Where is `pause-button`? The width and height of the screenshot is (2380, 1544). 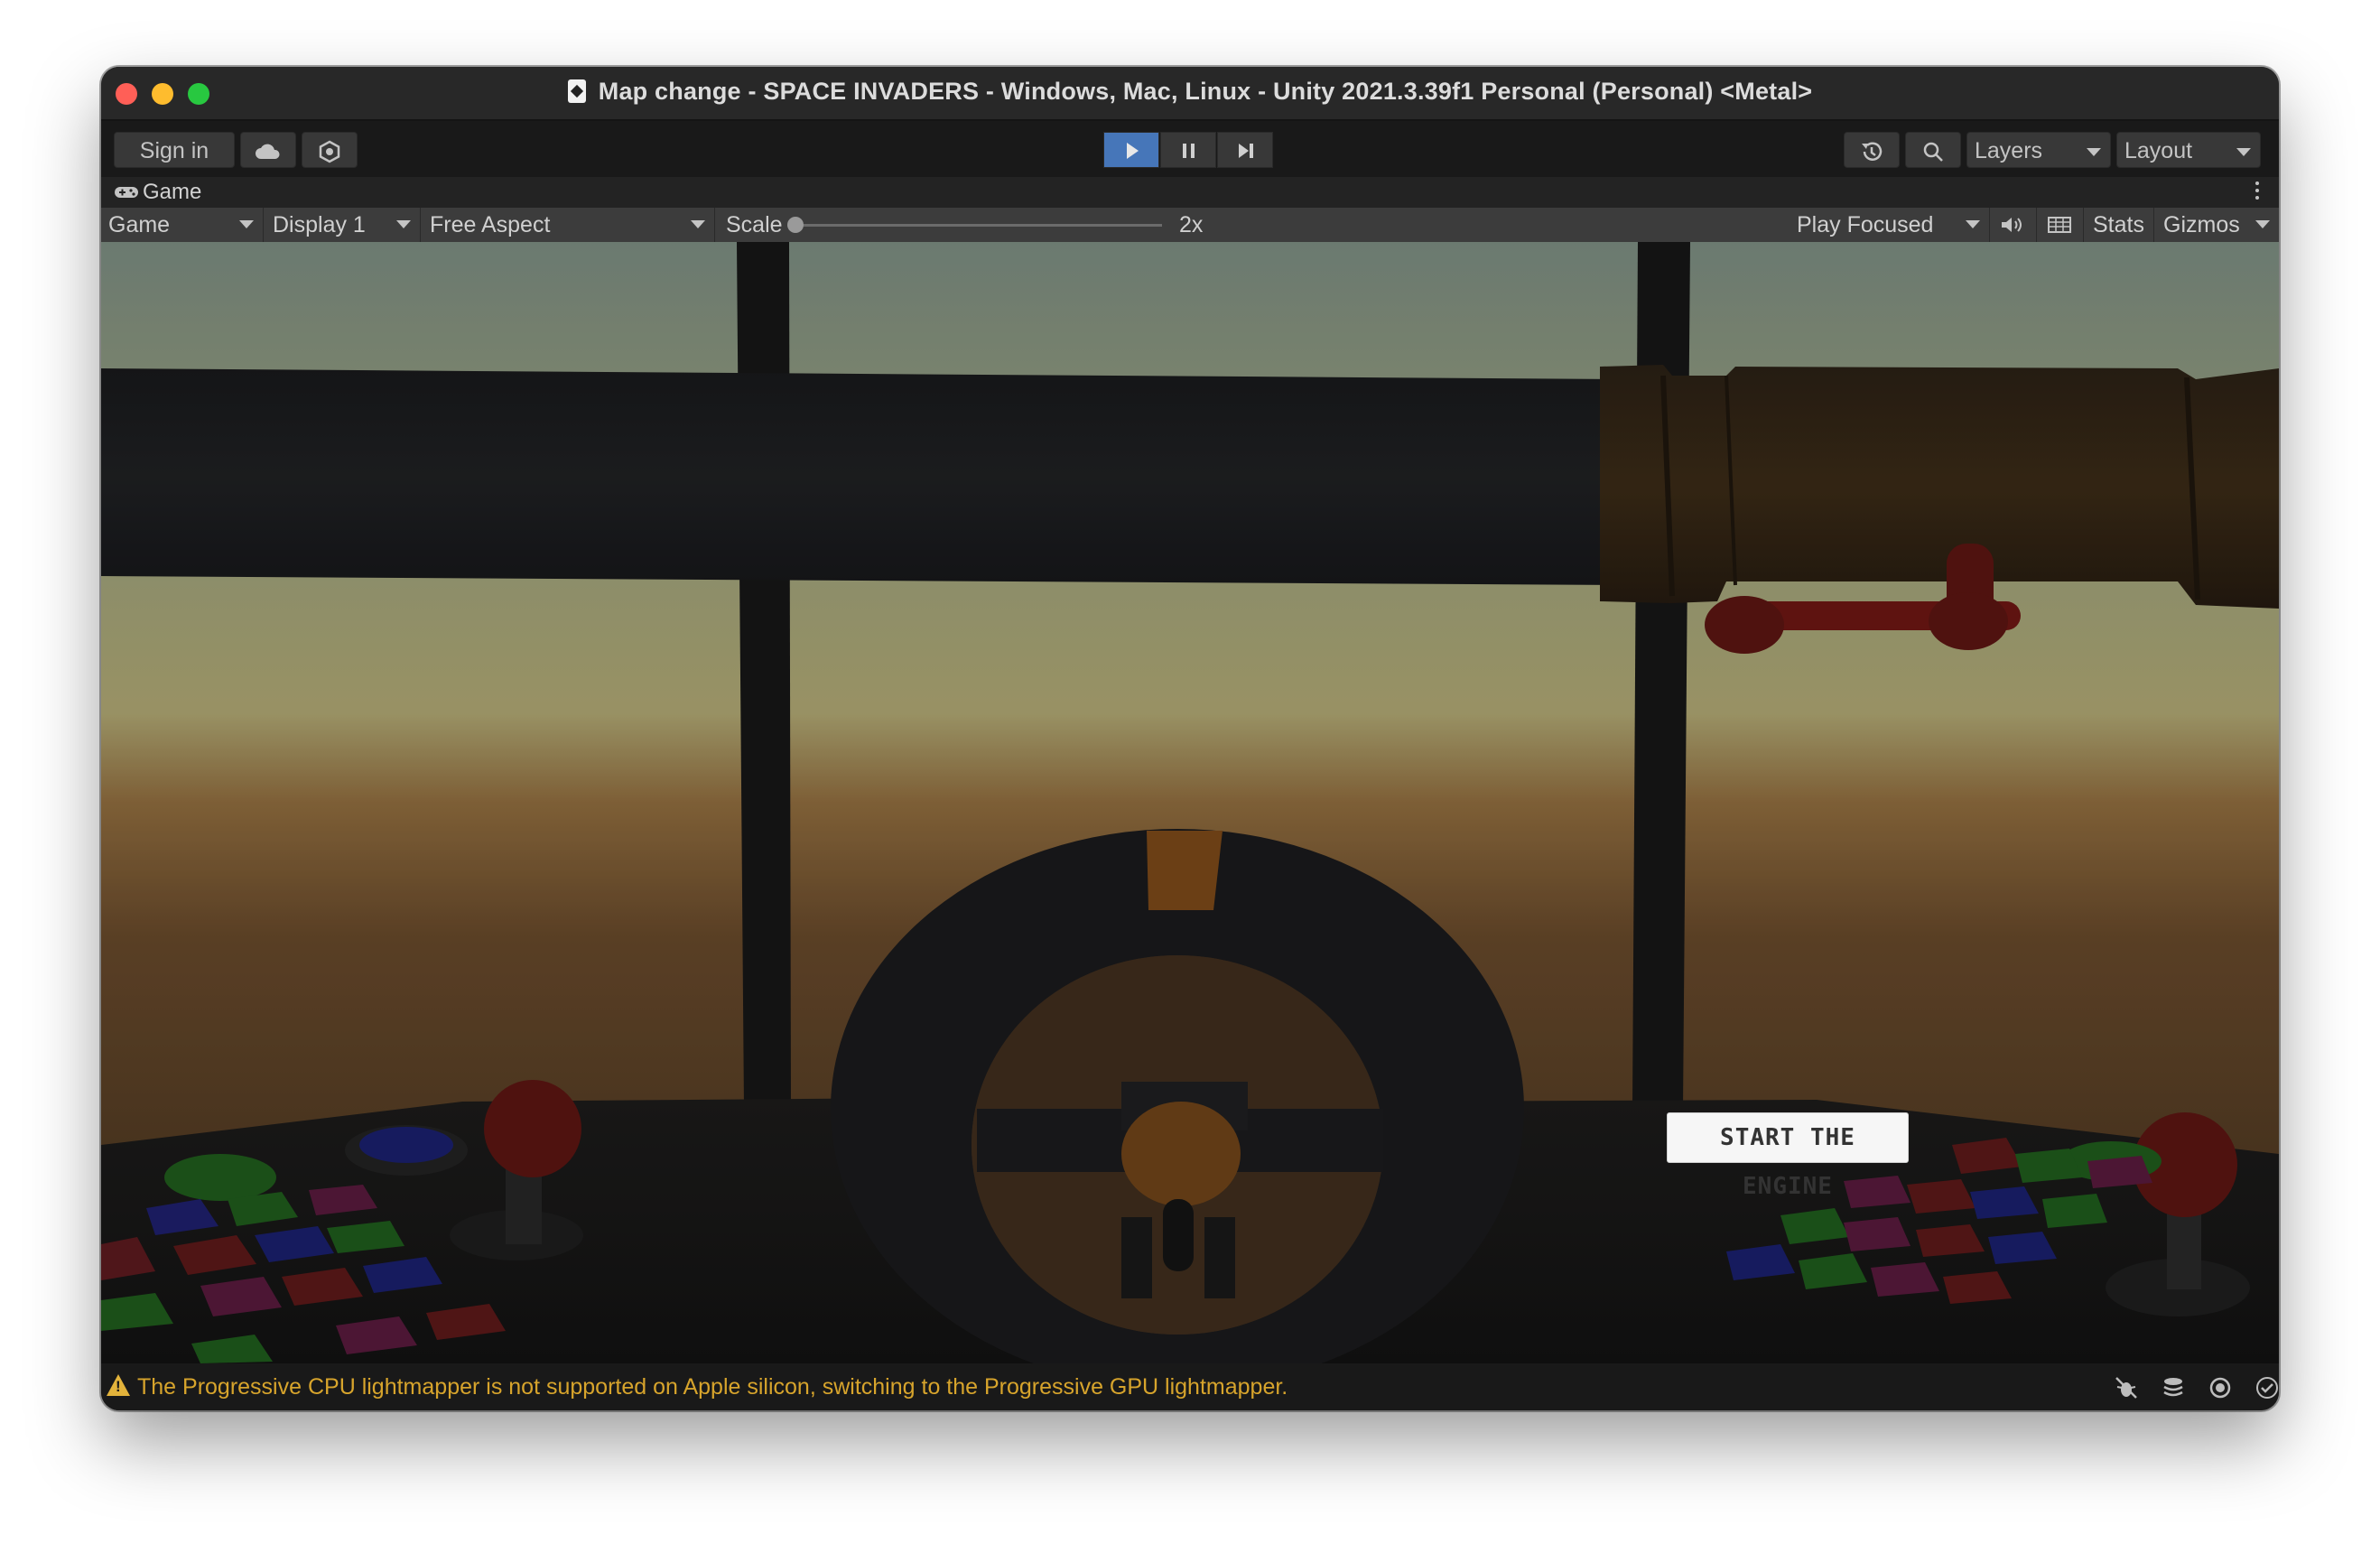 pause-button is located at coordinates (1188, 150).